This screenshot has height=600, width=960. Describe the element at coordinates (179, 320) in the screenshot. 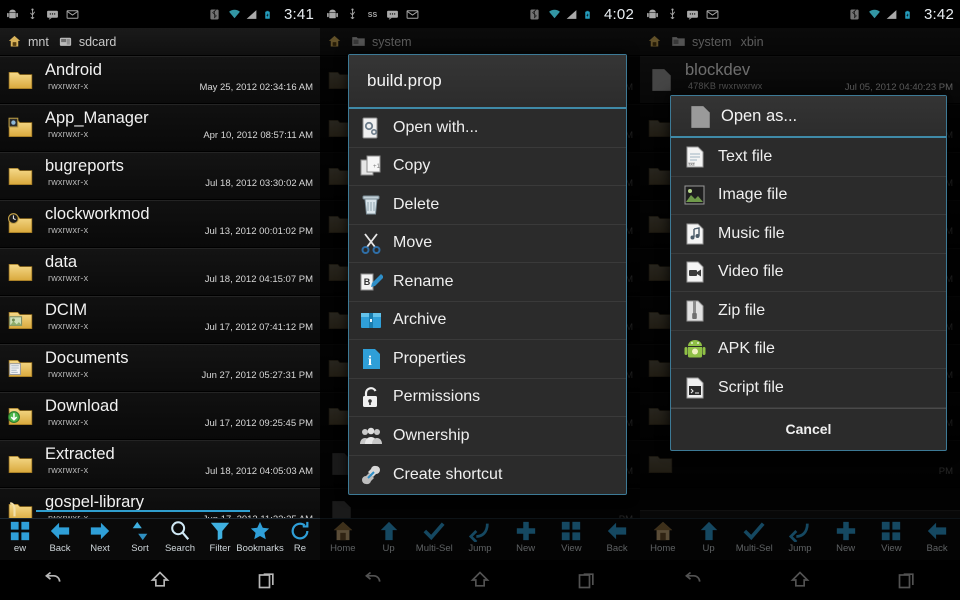

I see `file-meta: DCIM rwxrwxr-x Jul 17, 2012 07:41:12 PM` at that location.